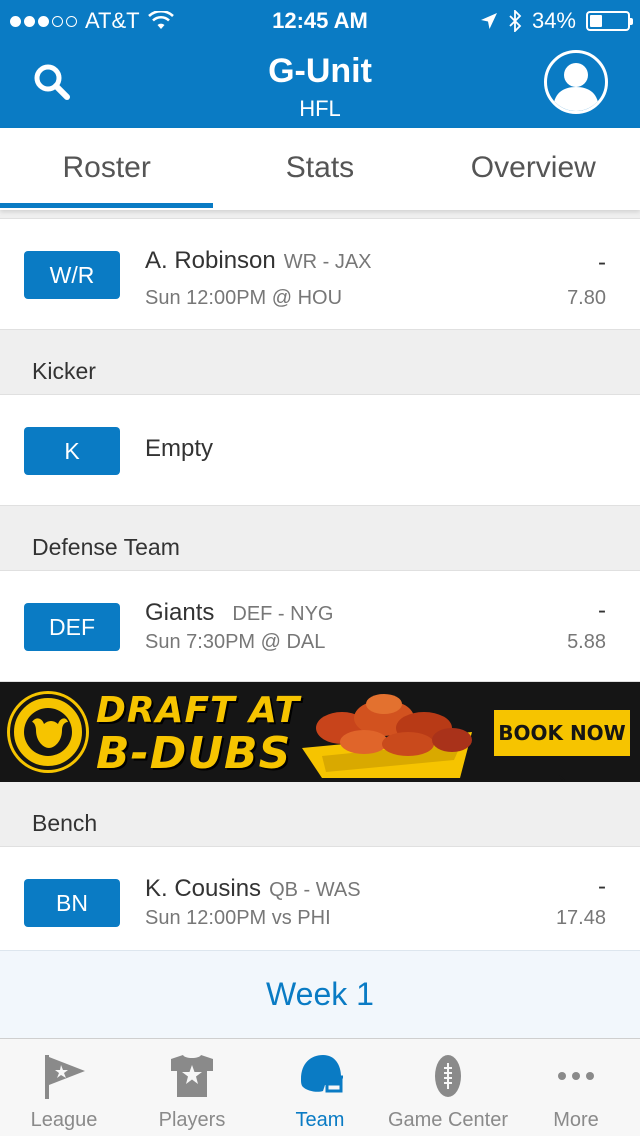 The width and height of the screenshot is (640, 1136). What do you see at coordinates (580, 918) in the screenshot?
I see `player-projection: 17.48` at bounding box center [580, 918].